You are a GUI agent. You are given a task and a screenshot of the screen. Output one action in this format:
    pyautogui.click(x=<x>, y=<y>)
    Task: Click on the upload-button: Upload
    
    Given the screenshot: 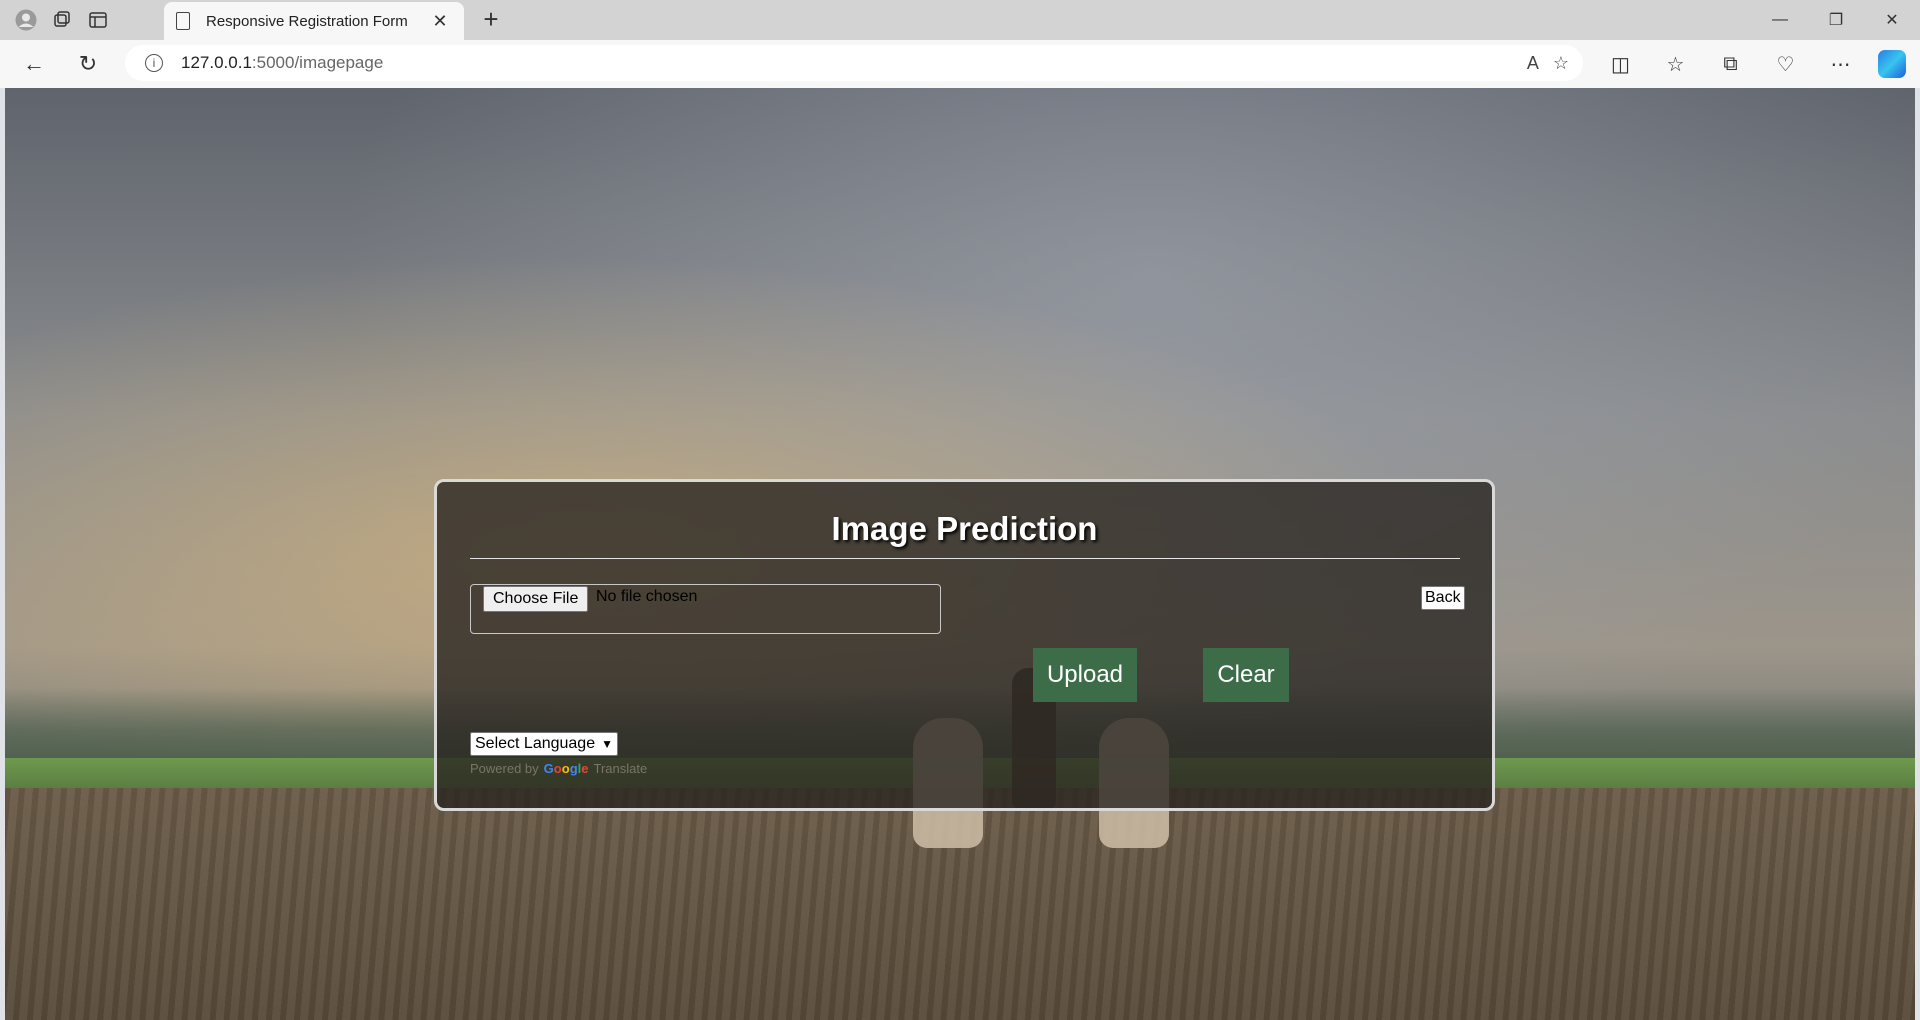 What is the action you would take?
    pyautogui.click(x=1085, y=675)
    